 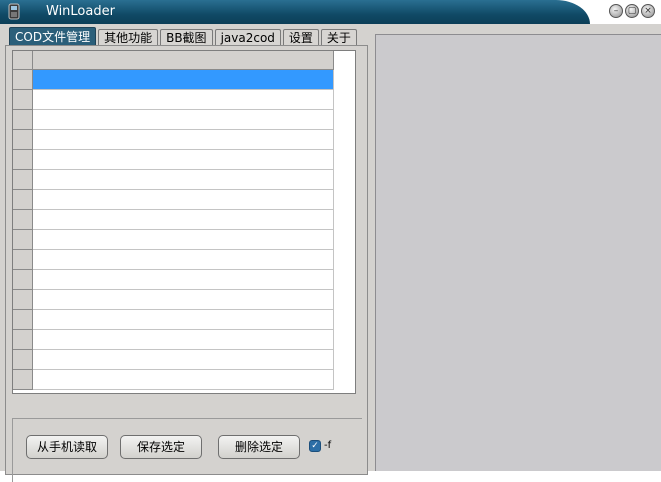 What do you see at coordinates (80, 11) in the screenshot?
I see `window-title: WinLoader` at bounding box center [80, 11].